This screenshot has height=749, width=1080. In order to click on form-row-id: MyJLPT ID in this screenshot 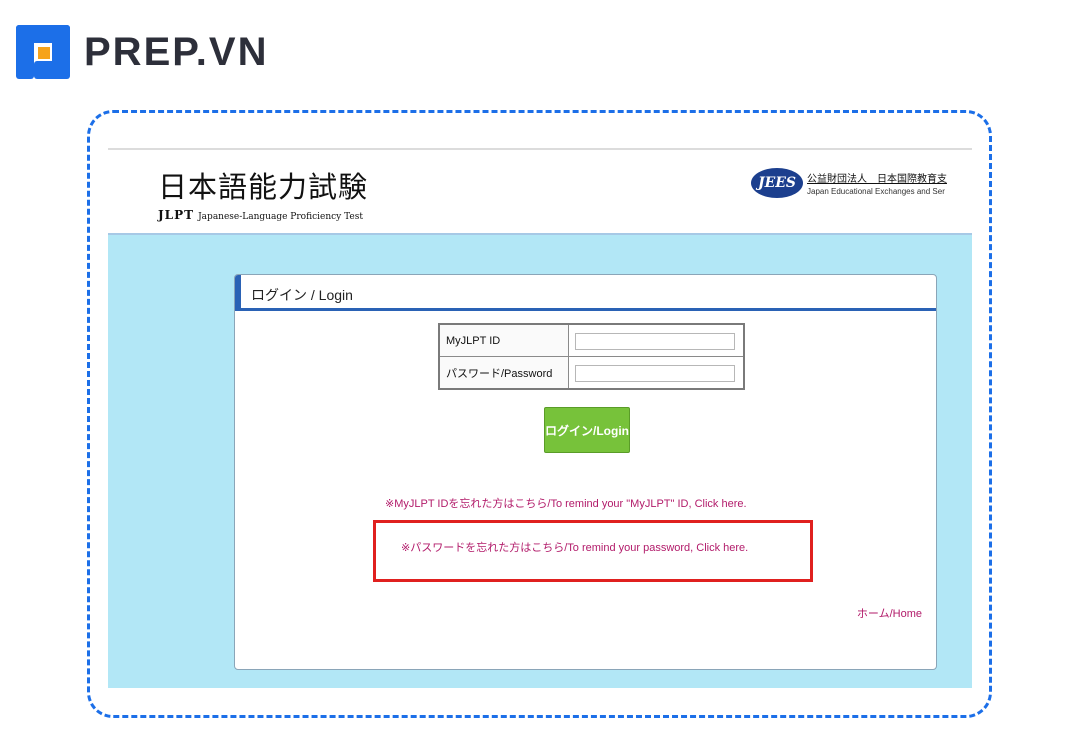, I will do `click(591, 340)`.